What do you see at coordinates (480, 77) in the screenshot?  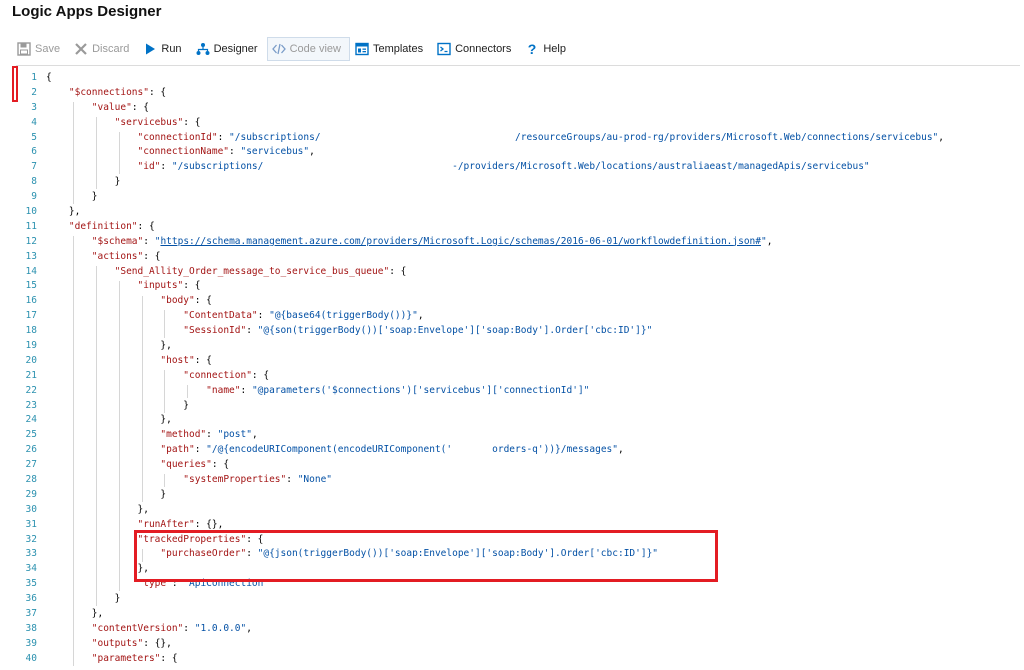 I see `code-line: 1{` at bounding box center [480, 77].